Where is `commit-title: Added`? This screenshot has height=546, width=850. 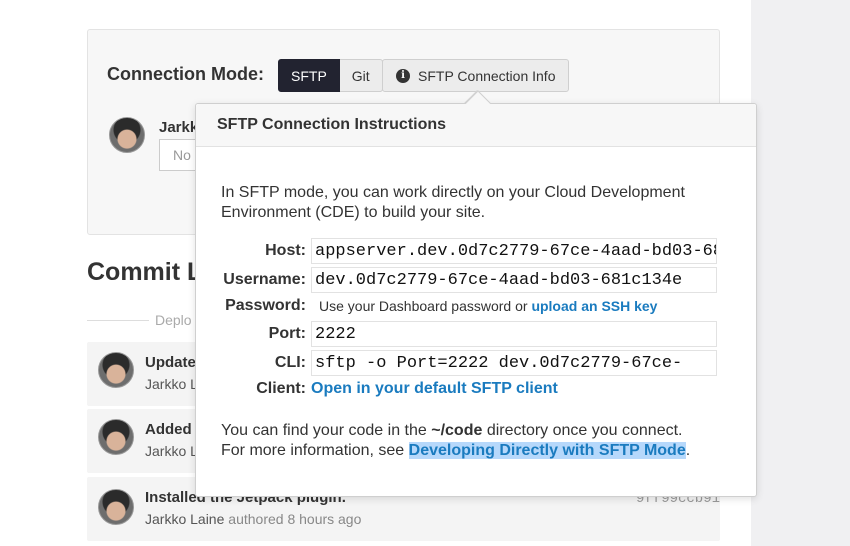
commit-title: Added is located at coordinates (168, 429).